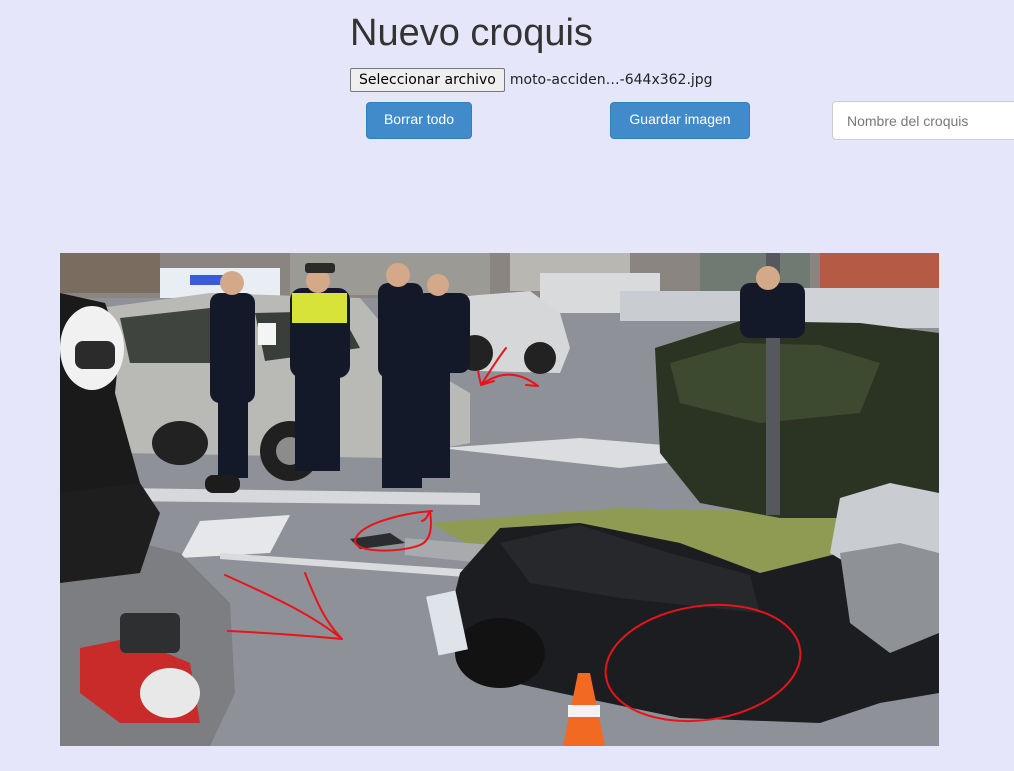 The width and height of the screenshot is (1014, 771). I want to click on selected-file-name: moto-acciden…-644x362.jpg, so click(611, 80).